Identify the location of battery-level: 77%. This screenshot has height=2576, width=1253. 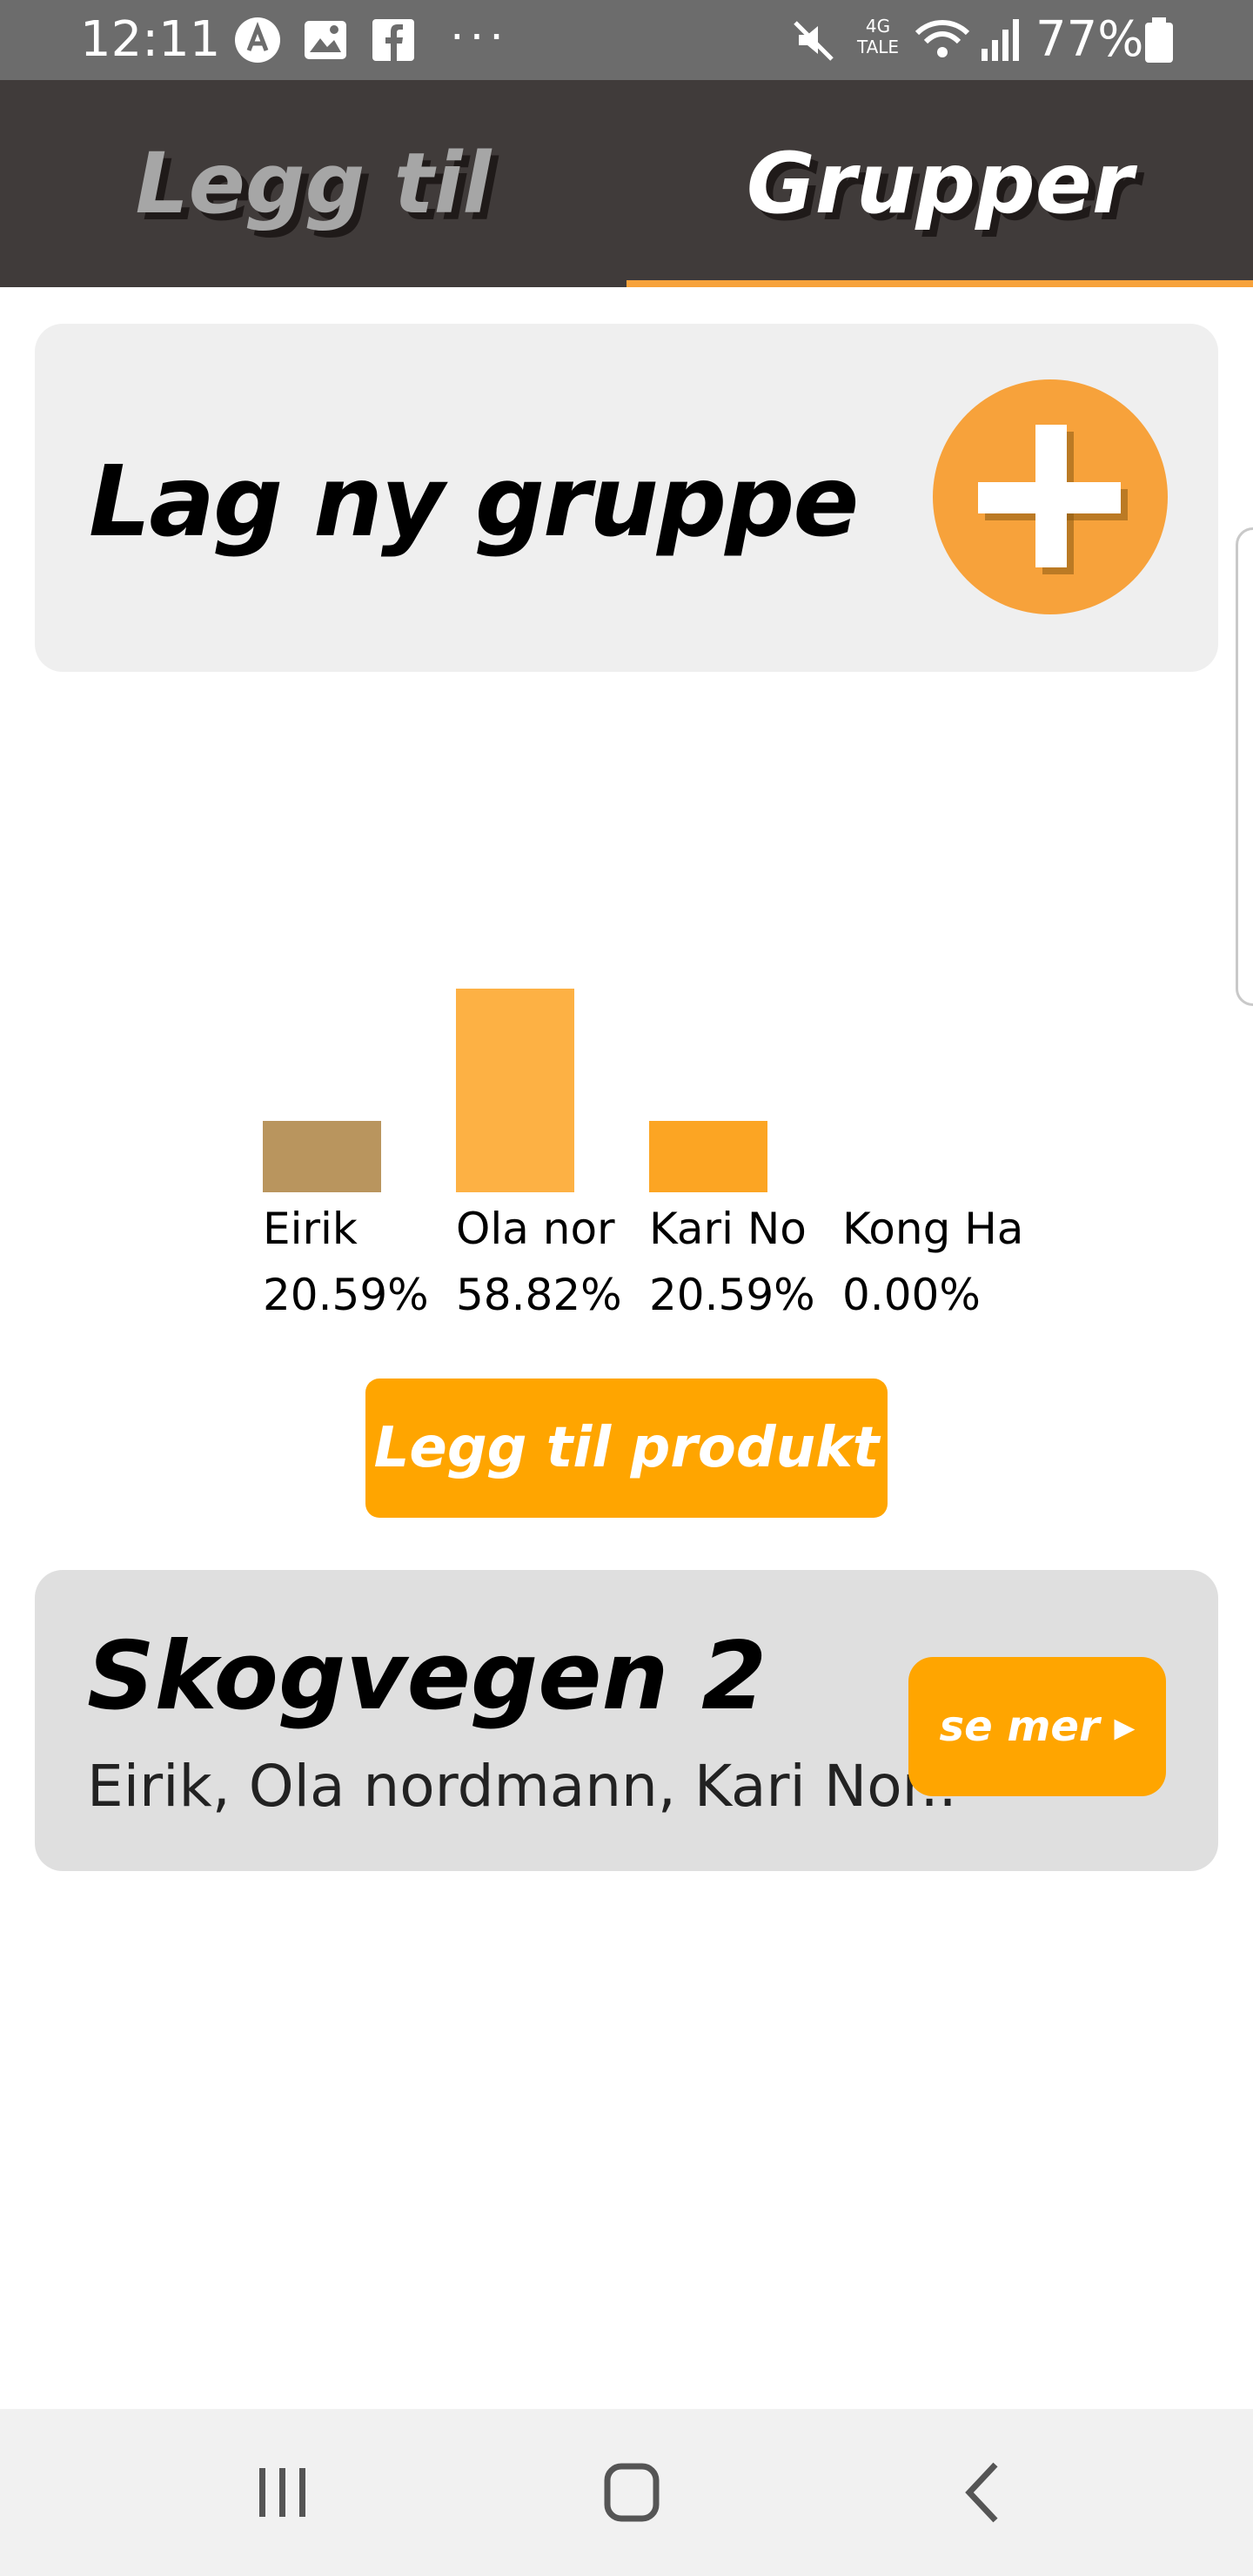
(1089, 40).